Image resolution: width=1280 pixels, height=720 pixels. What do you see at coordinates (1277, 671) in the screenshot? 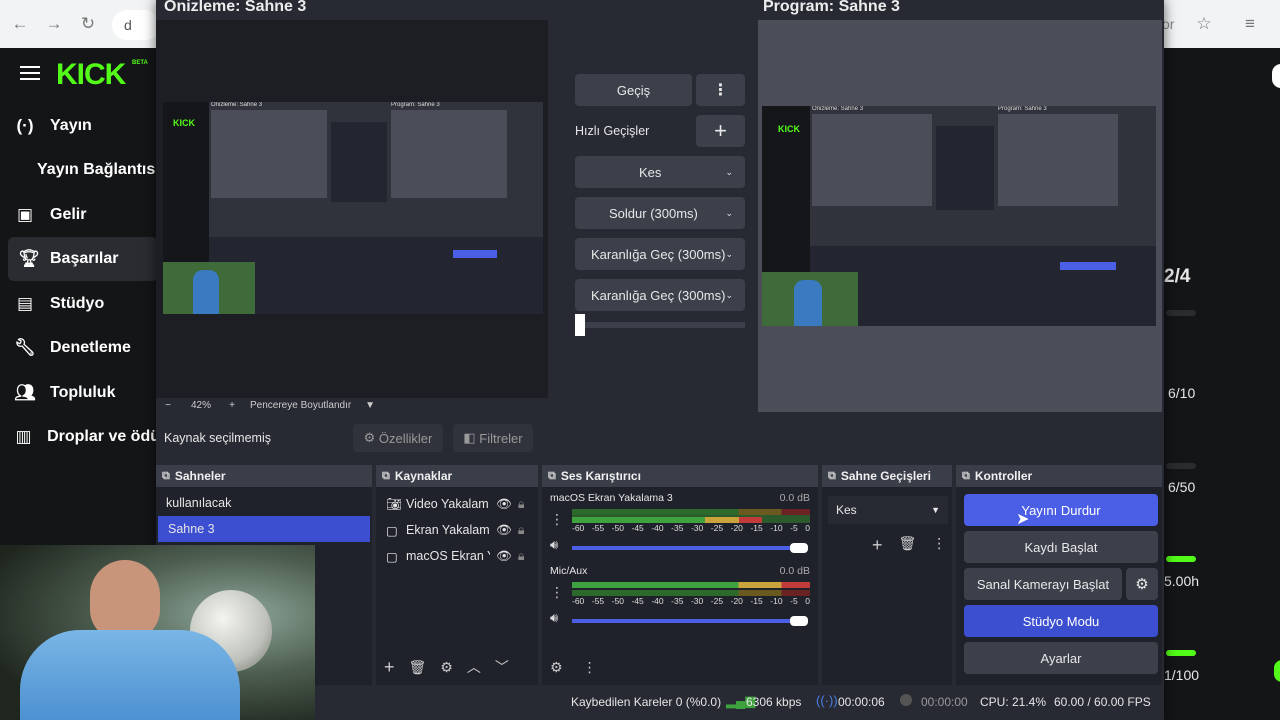
I see `chat-bubble-icon` at bounding box center [1277, 671].